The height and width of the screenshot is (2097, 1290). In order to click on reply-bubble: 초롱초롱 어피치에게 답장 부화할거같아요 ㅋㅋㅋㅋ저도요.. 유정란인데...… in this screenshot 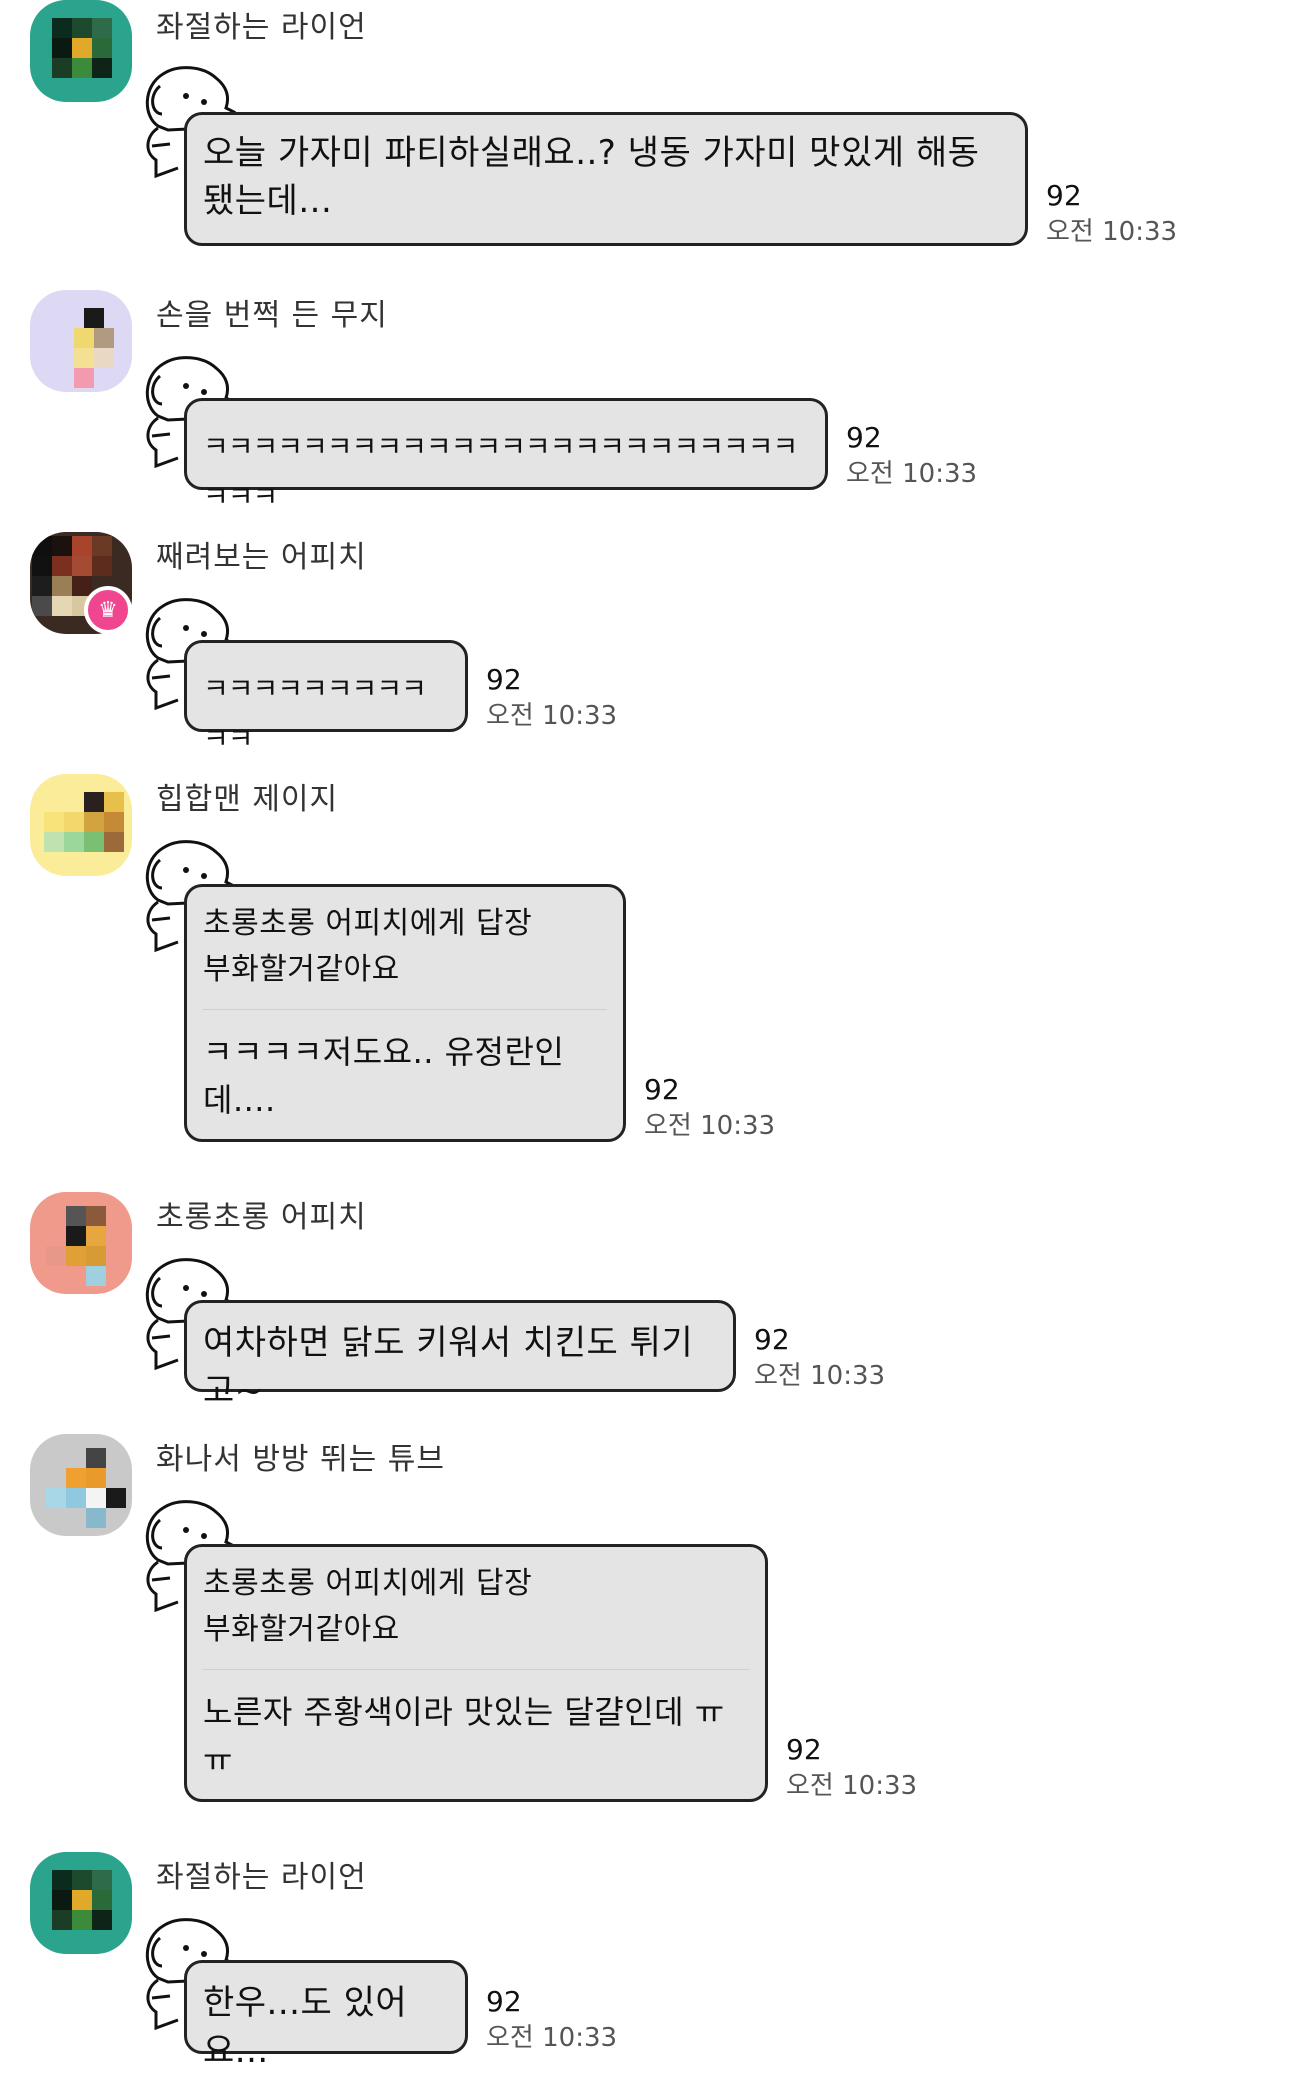, I will do `click(405, 1013)`.